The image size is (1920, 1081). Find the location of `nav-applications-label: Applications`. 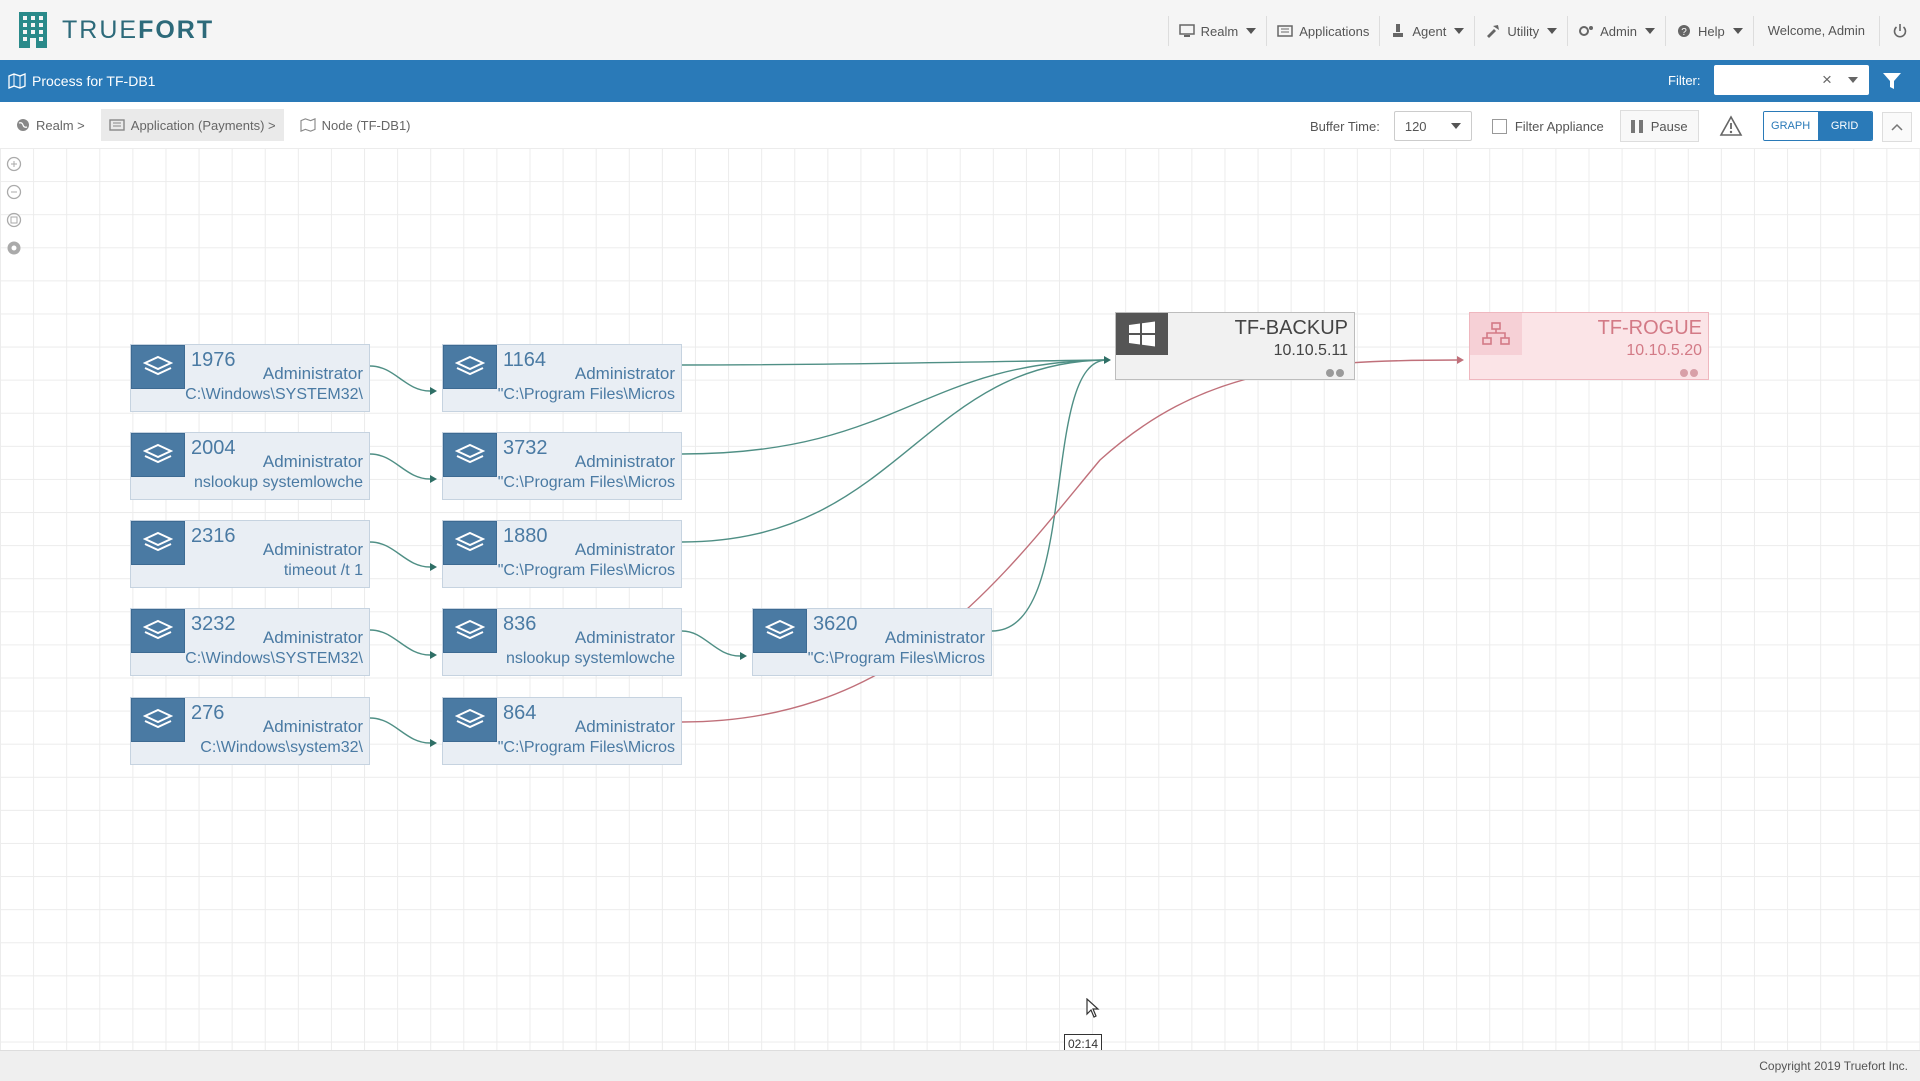

nav-applications-label: Applications is located at coordinates (1334, 31).